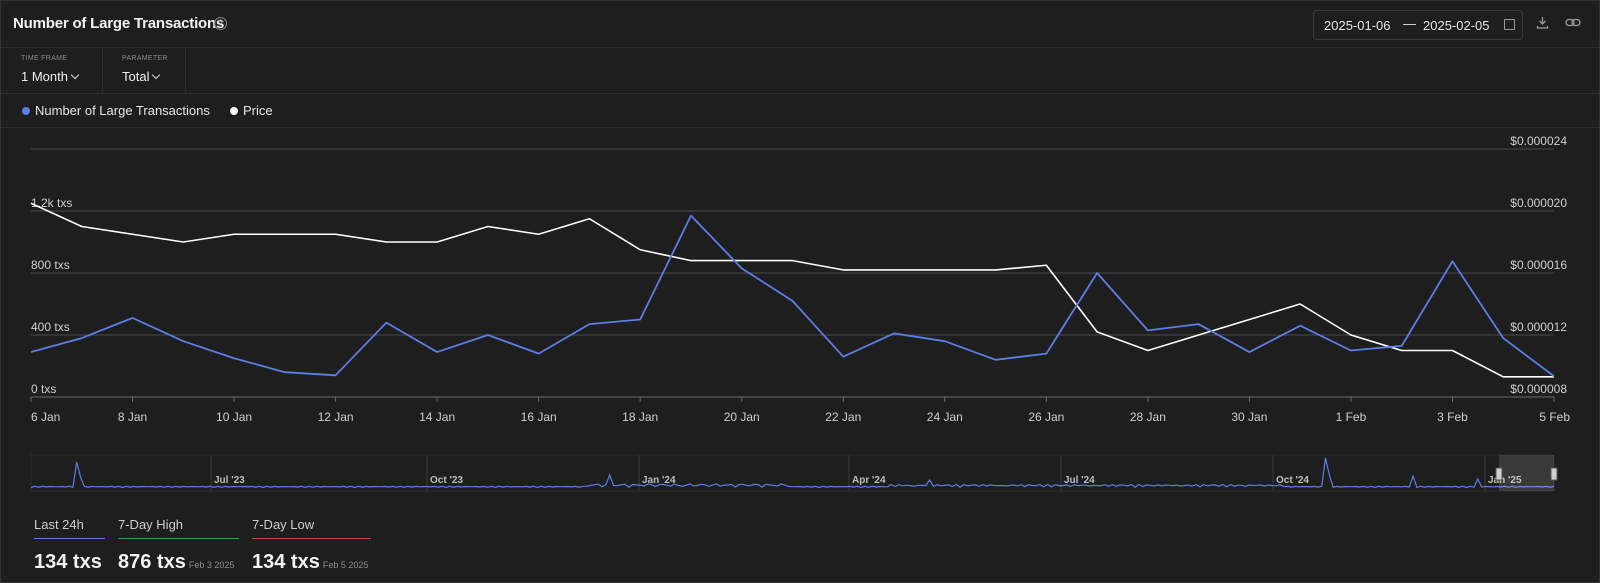  Describe the element at coordinates (1509, 24) in the screenshot. I see `calendar-icon` at that location.